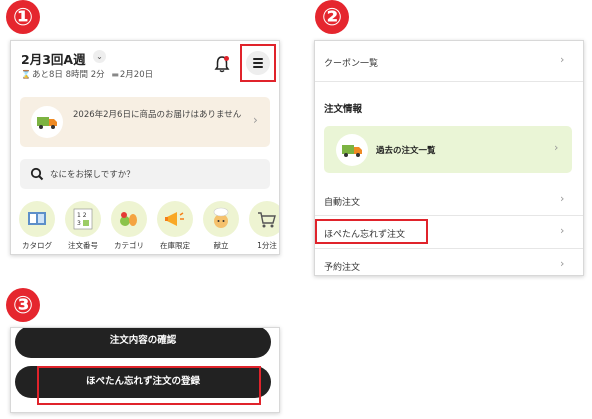 The width and height of the screenshot is (592, 419). Describe the element at coordinates (332, 17) in the screenshot. I see `step-number-2: ②` at that location.